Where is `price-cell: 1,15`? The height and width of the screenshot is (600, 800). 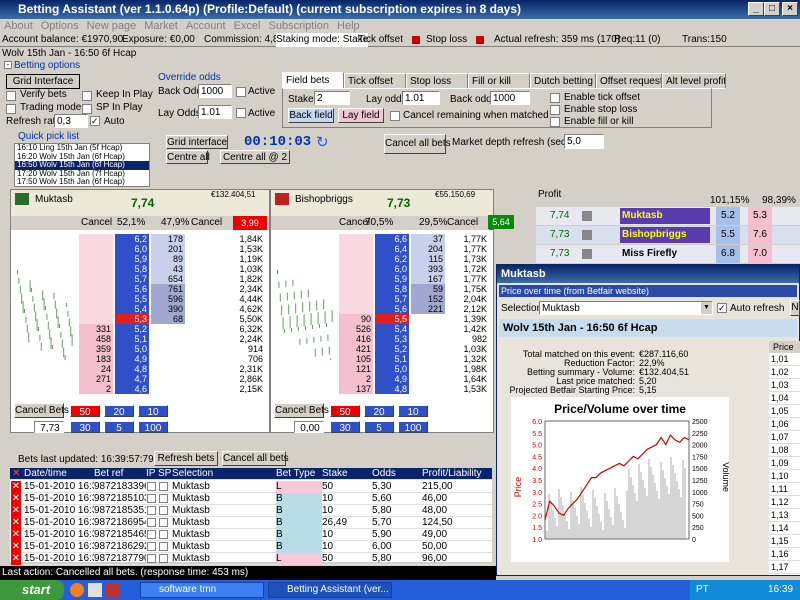 price-cell: 1,15 is located at coordinates (784, 541).